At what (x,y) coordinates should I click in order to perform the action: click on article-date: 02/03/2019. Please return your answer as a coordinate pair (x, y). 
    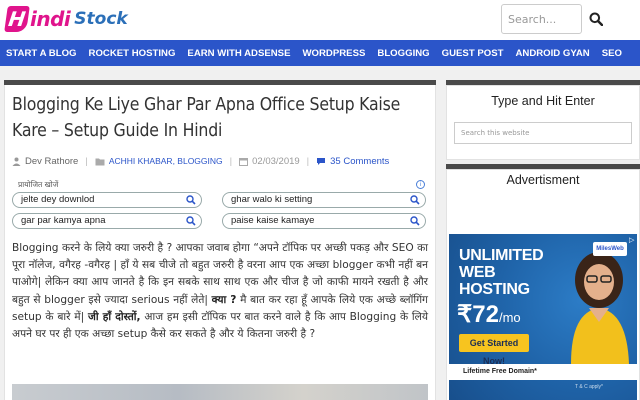
    Looking at the image, I should click on (276, 161).